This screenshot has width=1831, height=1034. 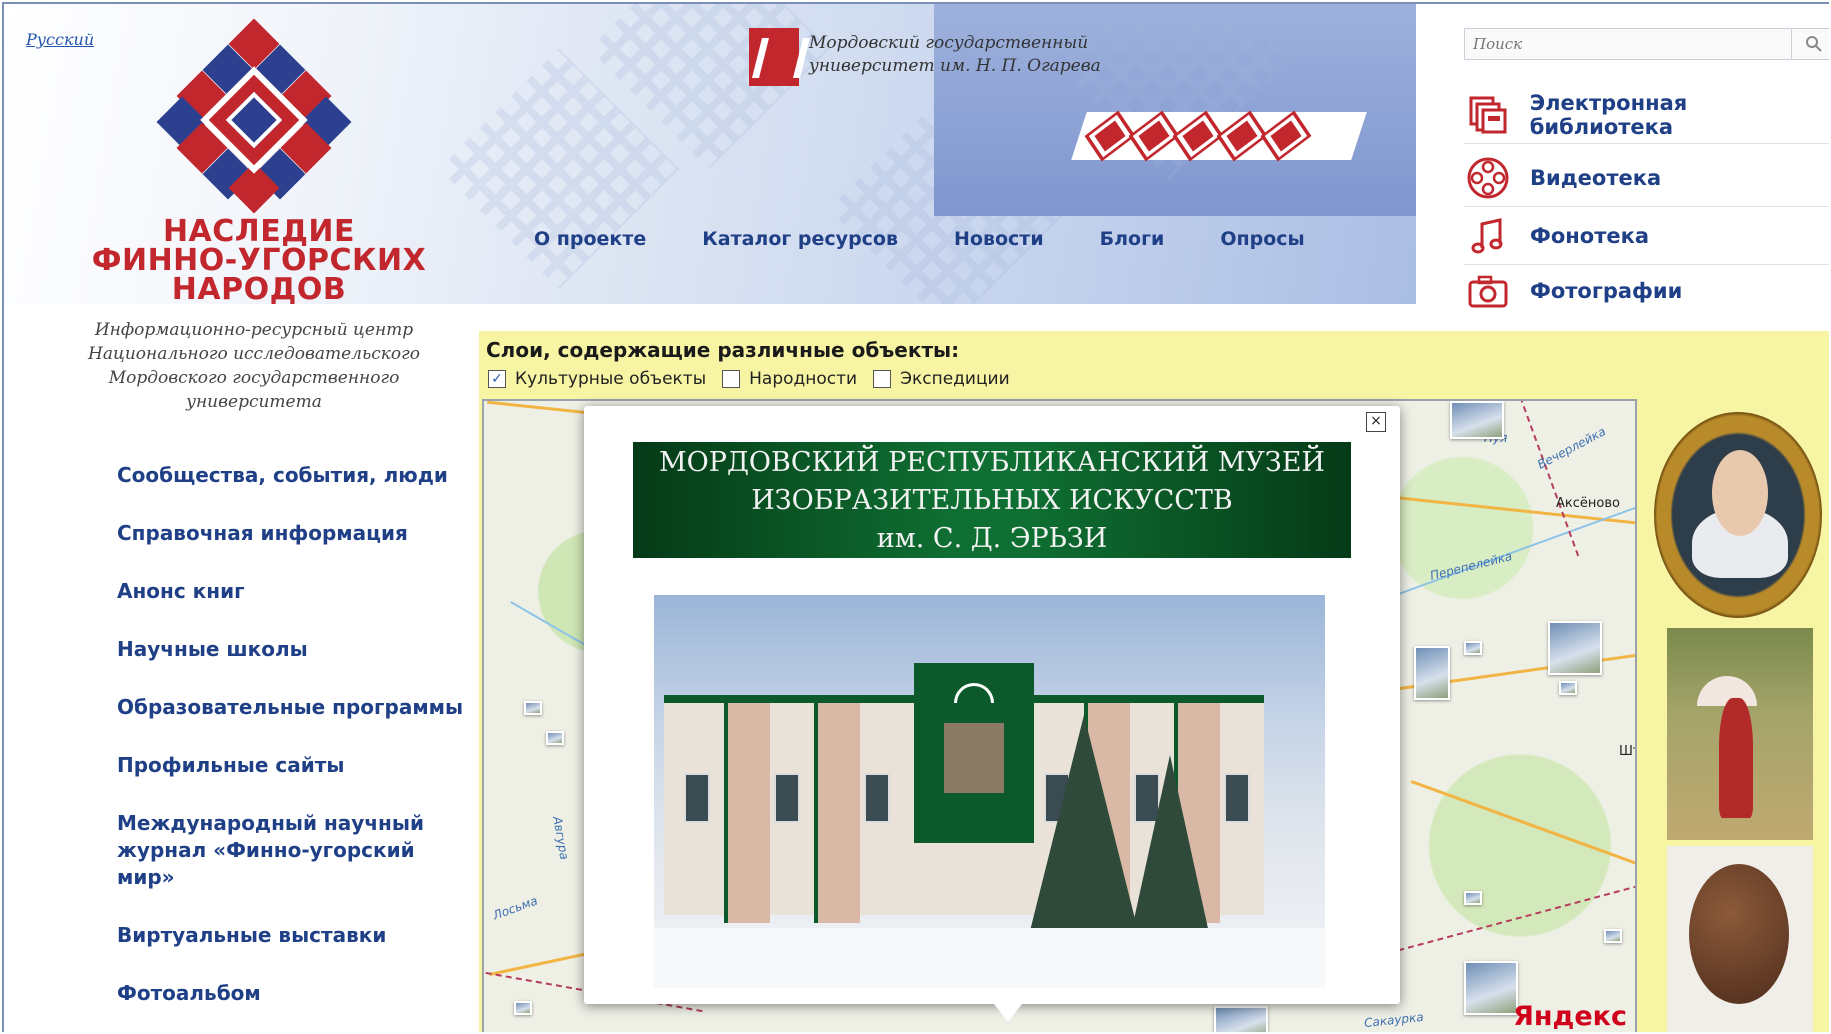 I want to click on layer-label: Народности, so click(x=803, y=379).